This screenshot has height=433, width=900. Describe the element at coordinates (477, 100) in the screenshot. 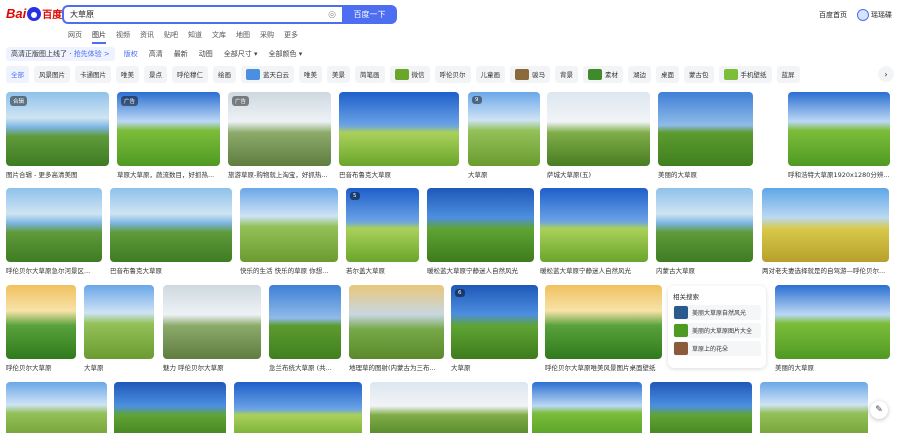

I see `image-badge: 9` at that location.